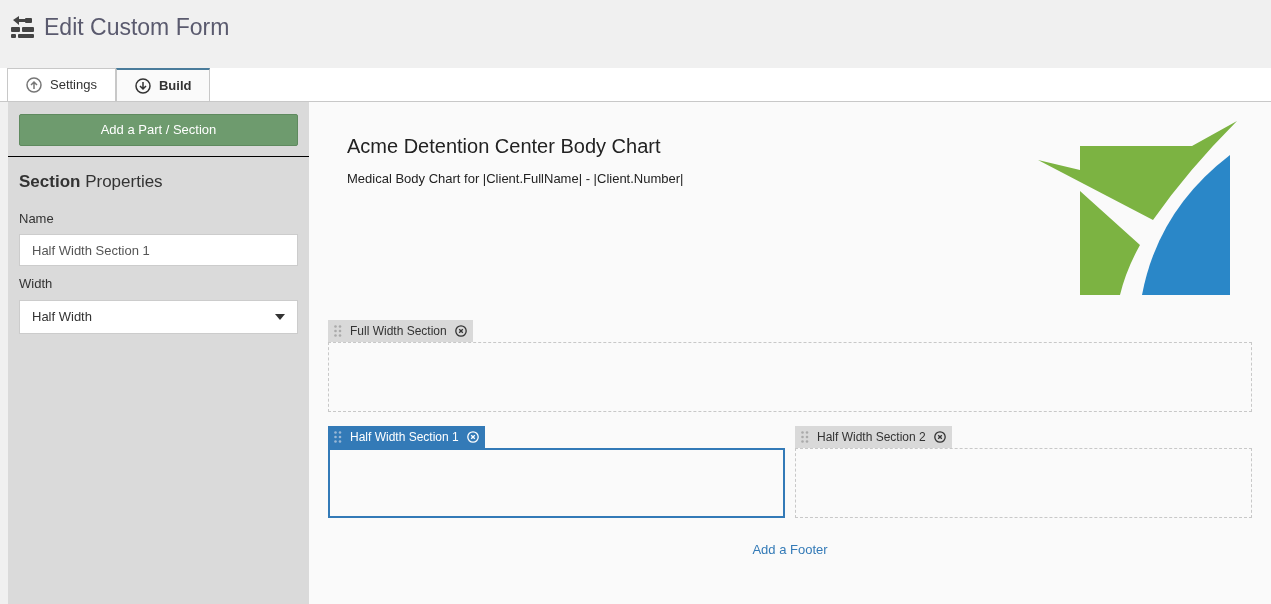 The height and width of the screenshot is (604, 1271). I want to click on section-name: Half Width Section 2, so click(871, 437).